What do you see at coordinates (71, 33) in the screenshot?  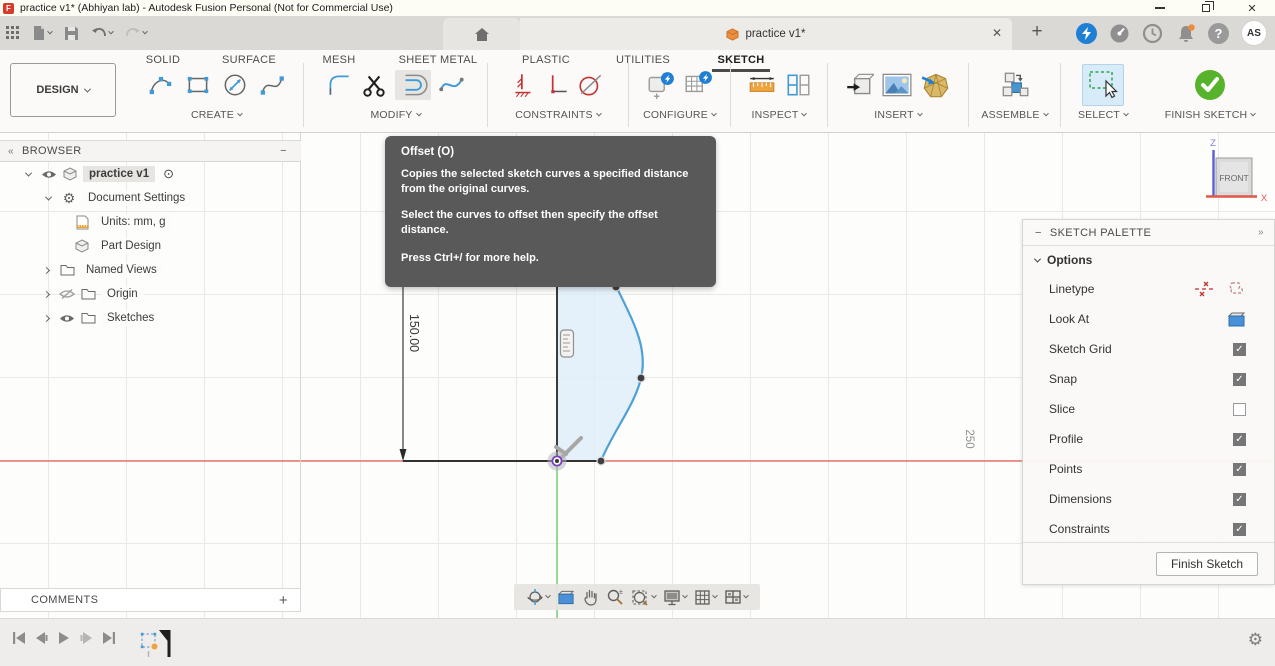 I see `save-button` at bounding box center [71, 33].